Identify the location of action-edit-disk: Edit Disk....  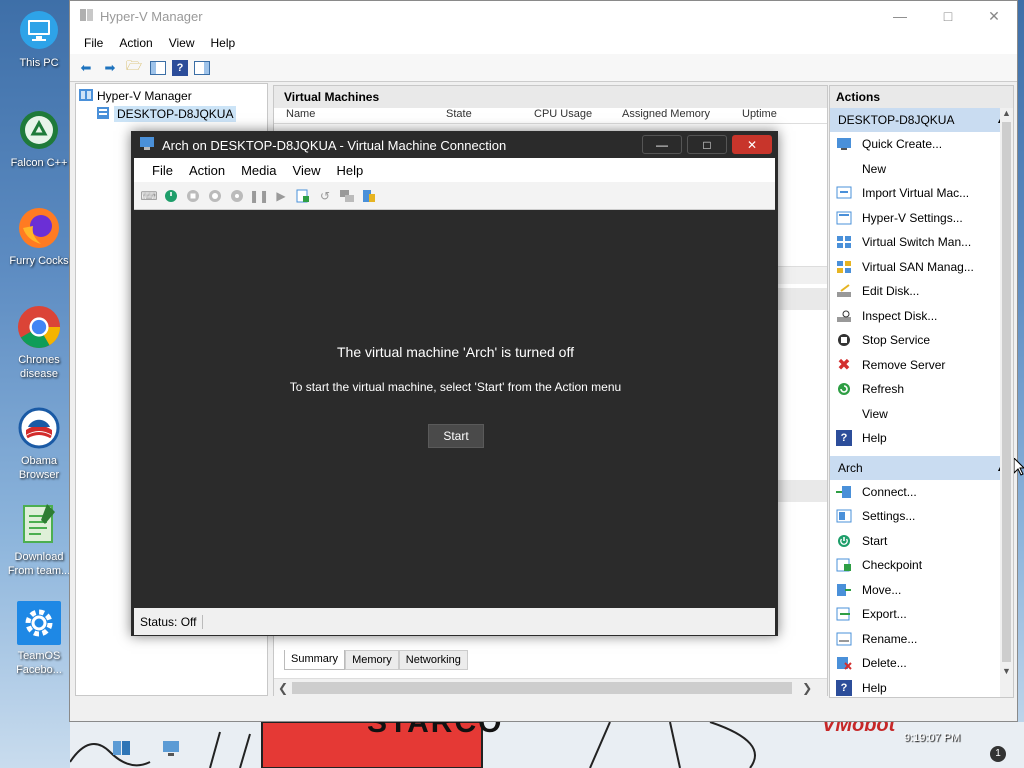
(921, 291).